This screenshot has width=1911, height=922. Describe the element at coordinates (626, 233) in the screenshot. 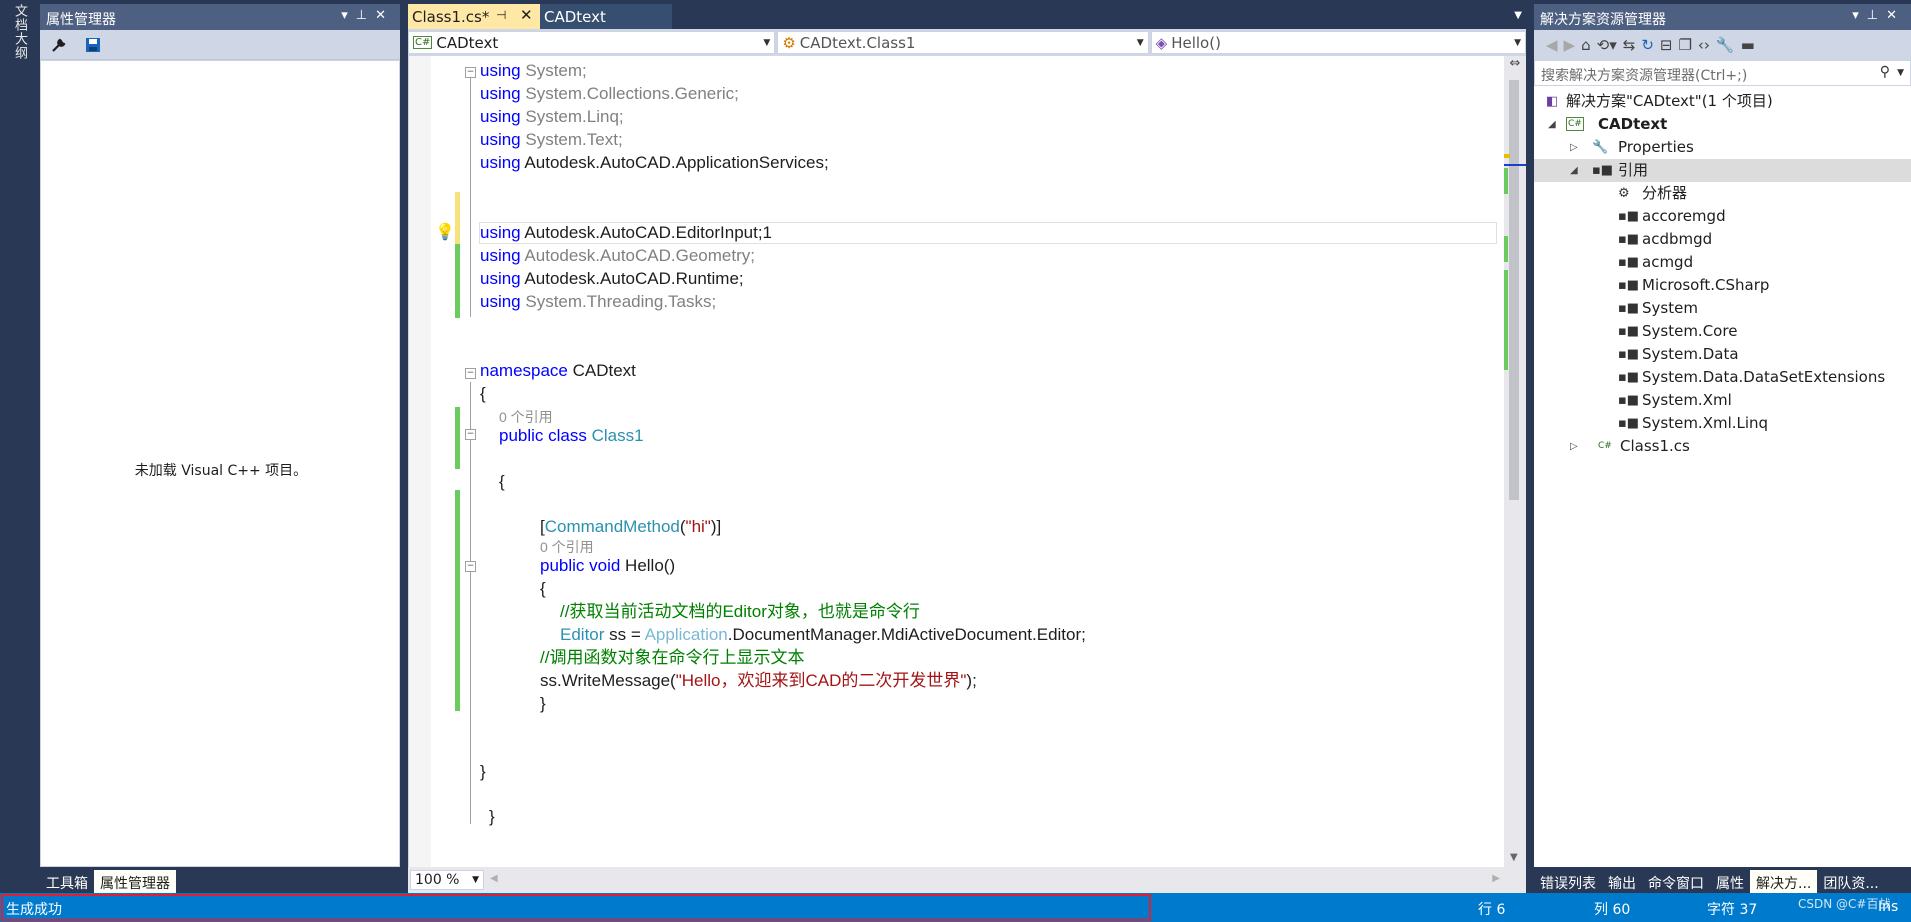

I see `code-line: using Autodesk.AutoCAD.EditorInput;1` at that location.